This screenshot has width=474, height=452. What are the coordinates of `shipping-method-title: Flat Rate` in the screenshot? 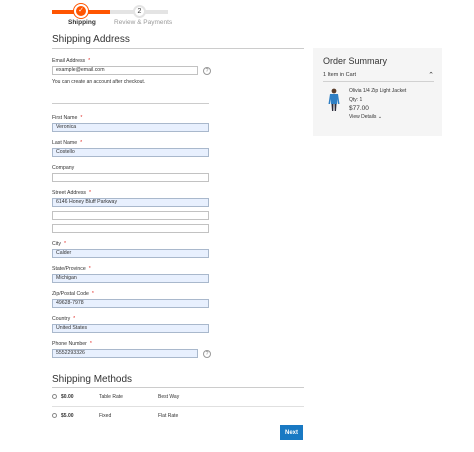 It's located at (168, 416).